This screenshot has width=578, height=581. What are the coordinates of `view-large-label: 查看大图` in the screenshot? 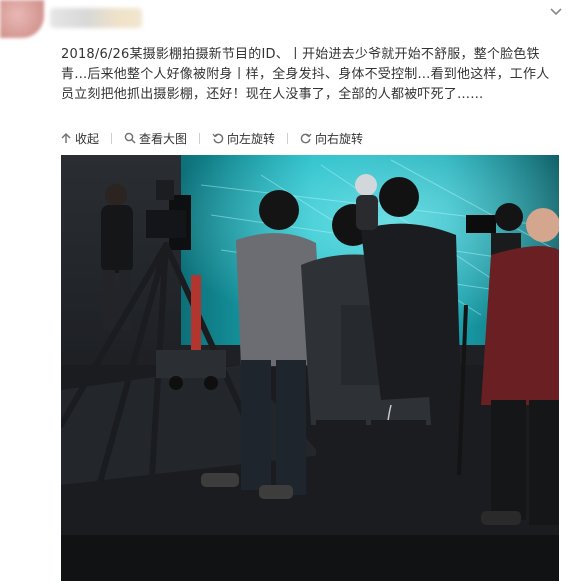 It's located at (163, 138).